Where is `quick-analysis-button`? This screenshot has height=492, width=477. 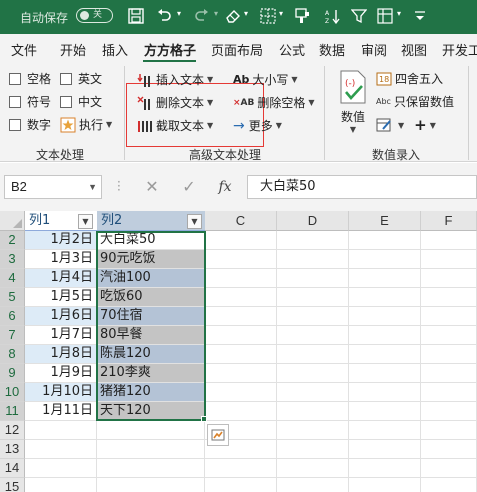
quick-analysis-button is located at coordinates (218, 435).